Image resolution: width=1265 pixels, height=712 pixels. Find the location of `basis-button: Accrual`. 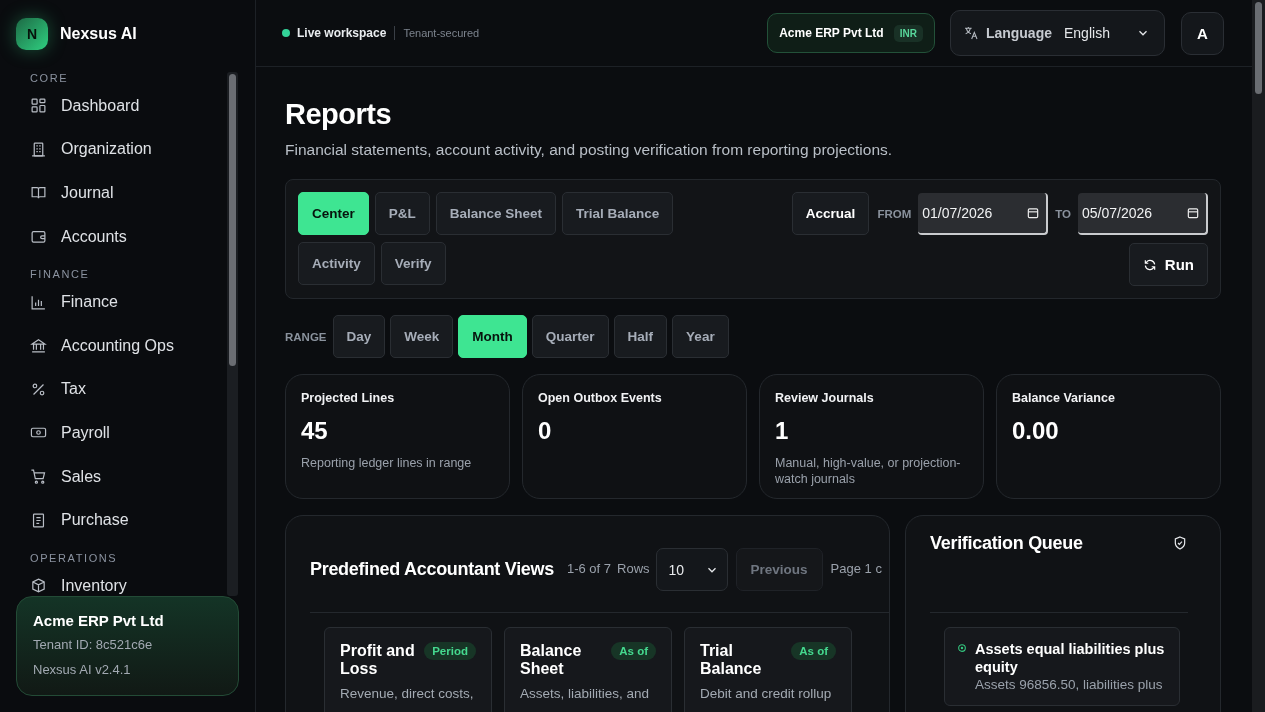

basis-button: Accrual is located at coordinates (830, 213).